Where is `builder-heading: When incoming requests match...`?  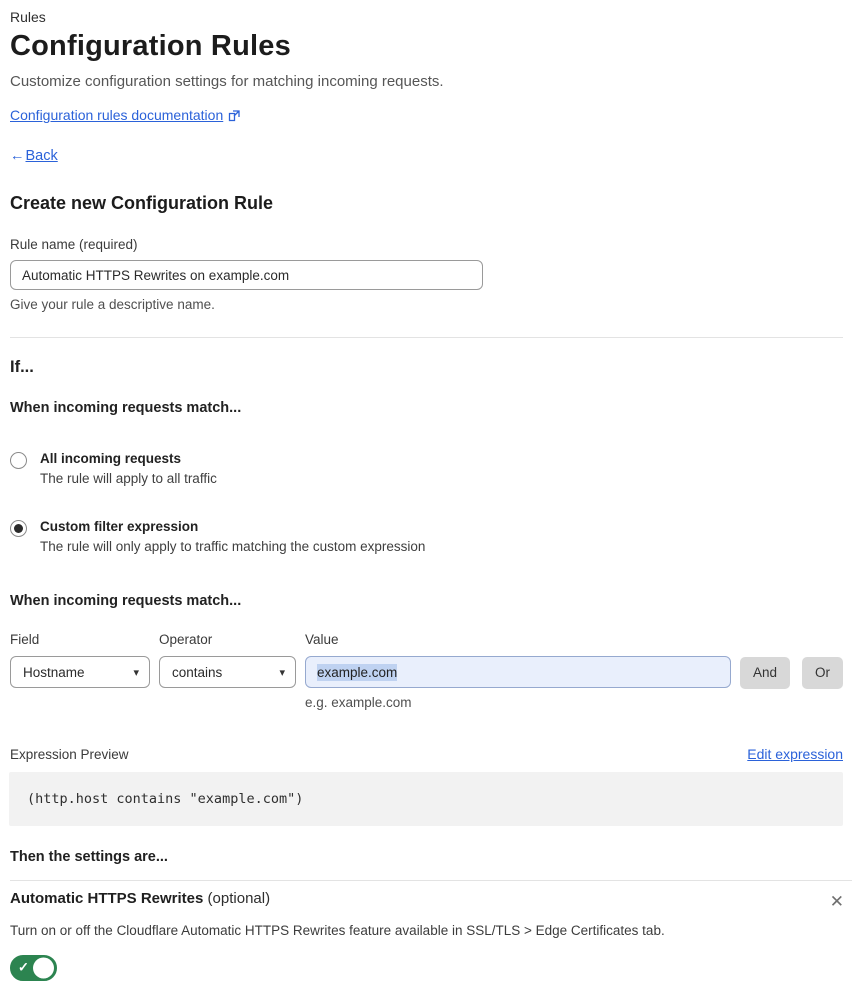
builder-heading: When incoming requests match... is located at coordinates (126, 601).